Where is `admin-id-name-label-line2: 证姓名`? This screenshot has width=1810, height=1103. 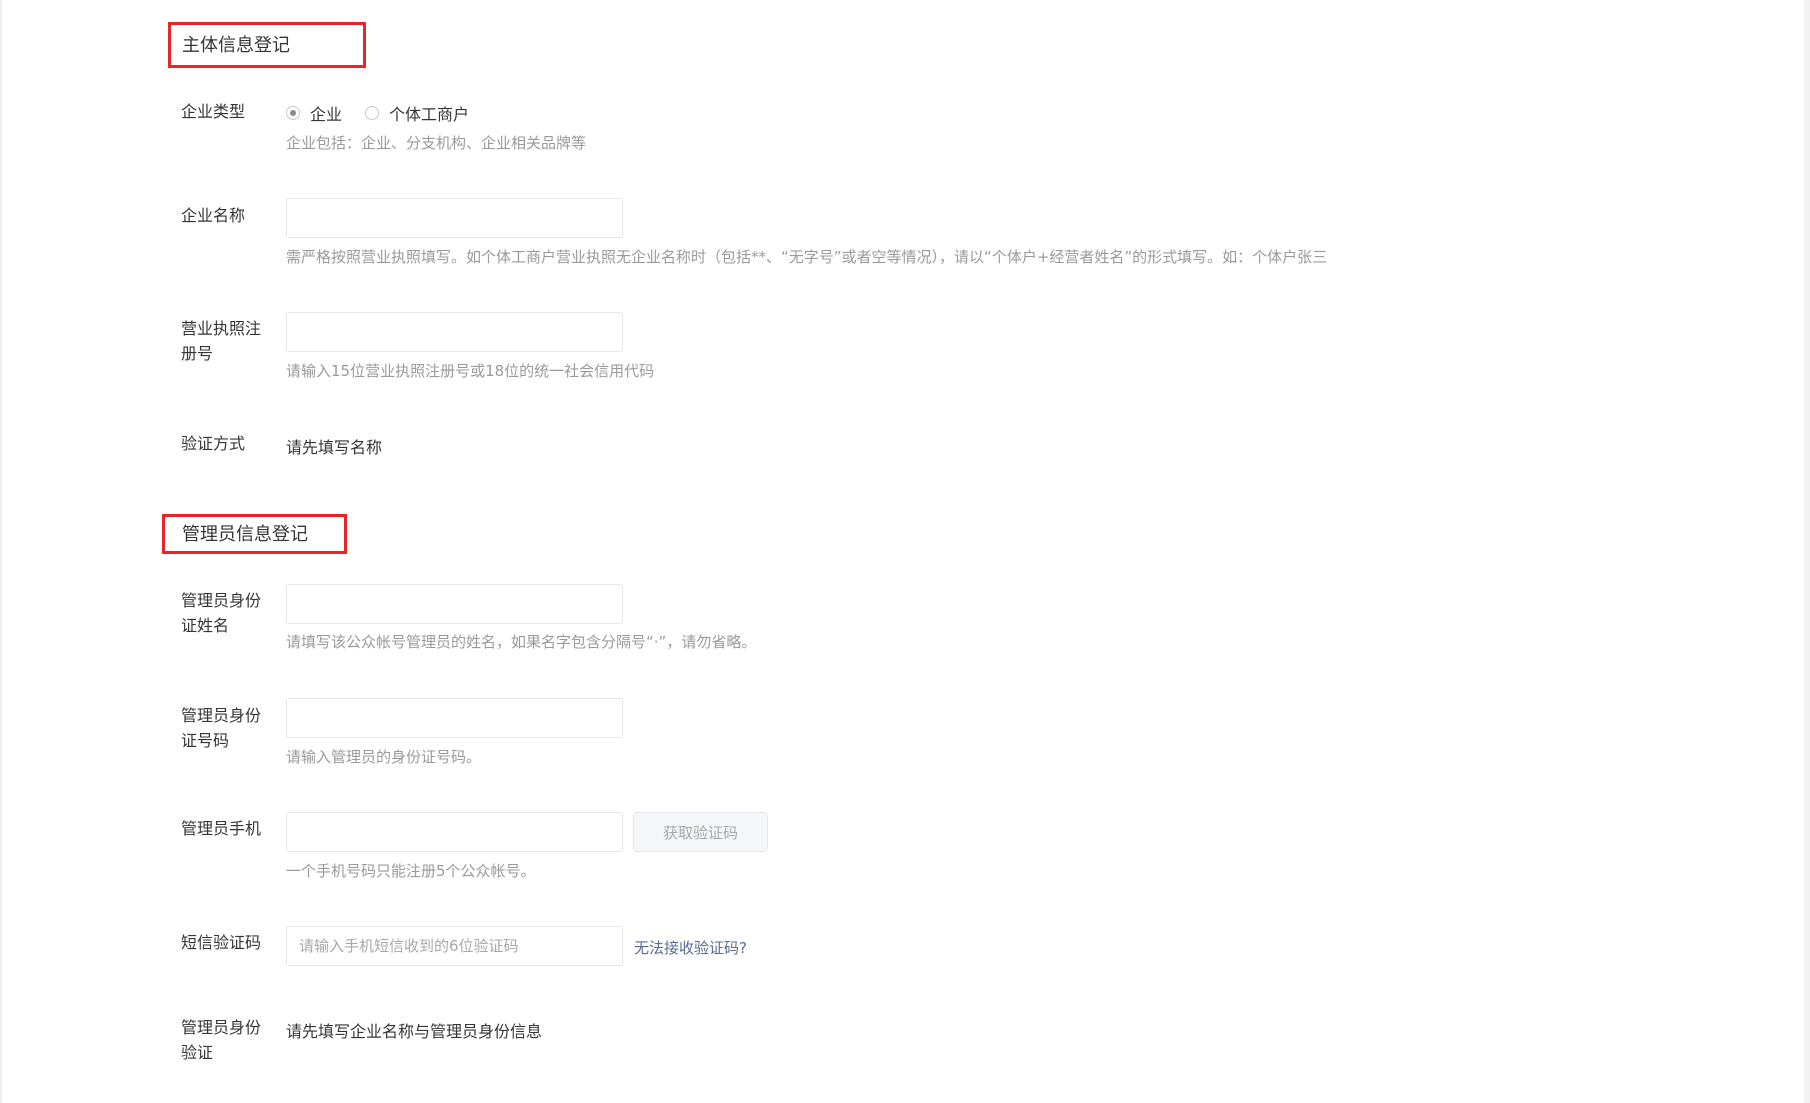
admin-id-name-label-line2: 证姓名 is located at coordinates (205, 625).